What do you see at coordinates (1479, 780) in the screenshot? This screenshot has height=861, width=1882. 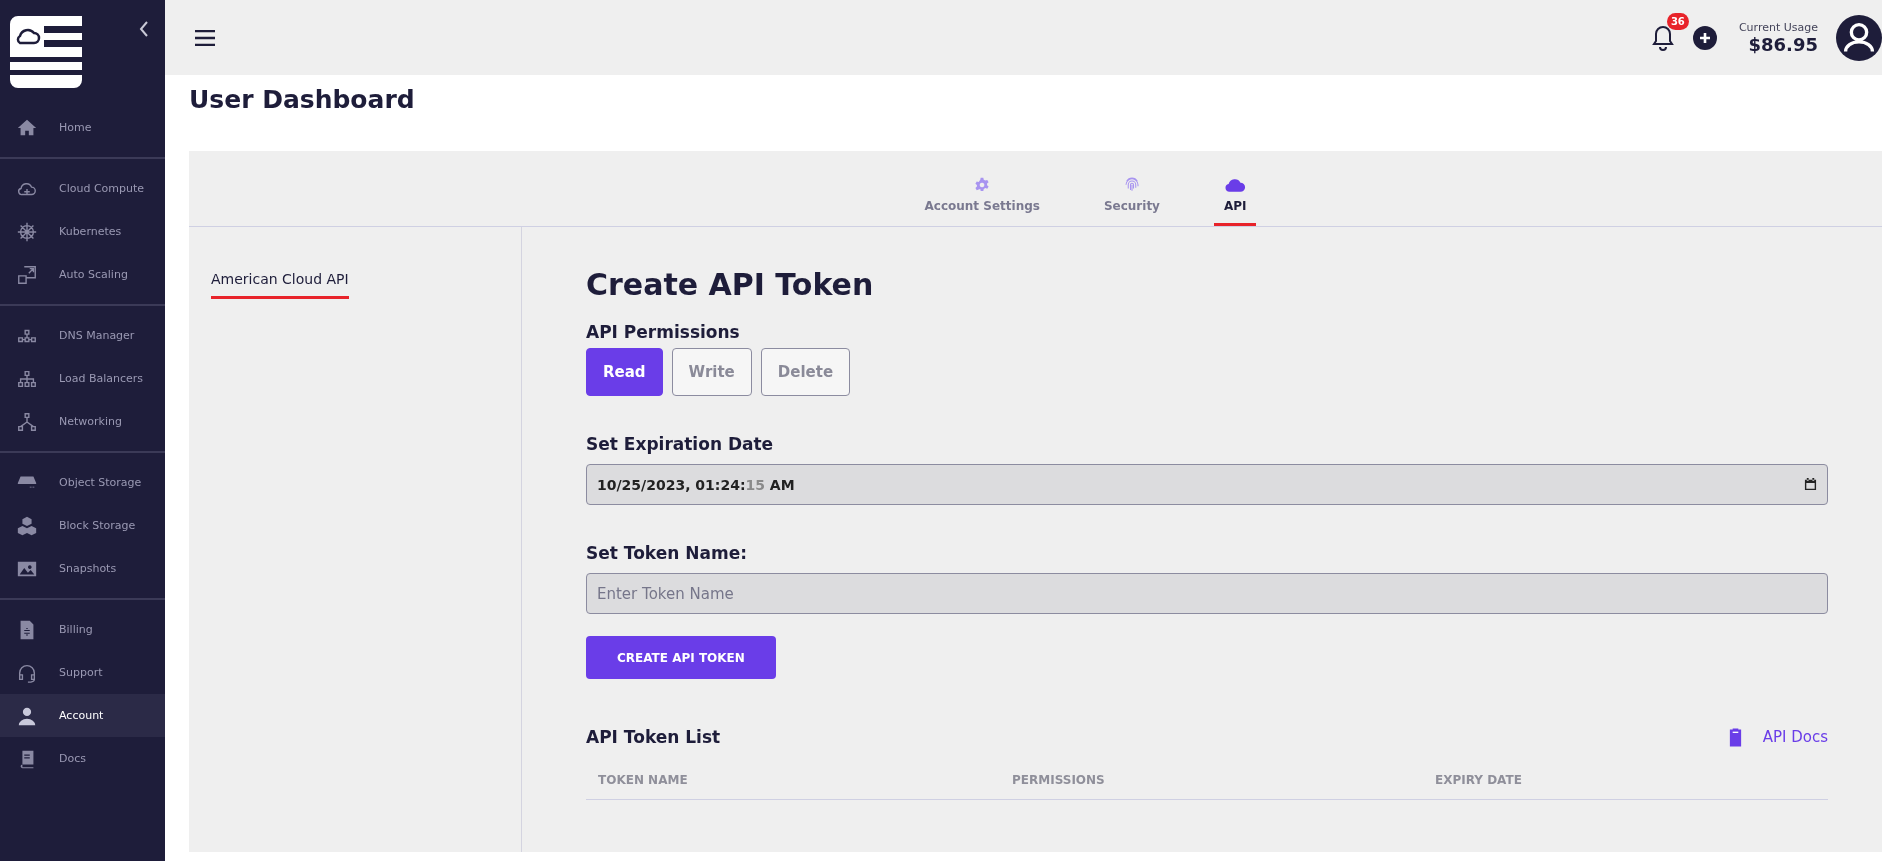 I see `column-header: EXPIRY DATE` at bounding box center [1479, 780].